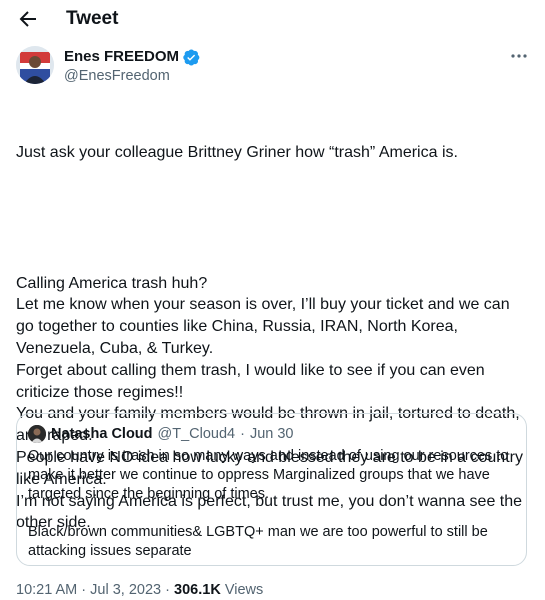 The image size is (545, 600). What do you see at coordinates (92, 18) in the screenshot?
I see `page-title: Tweet` at bounding box center [92, 18].